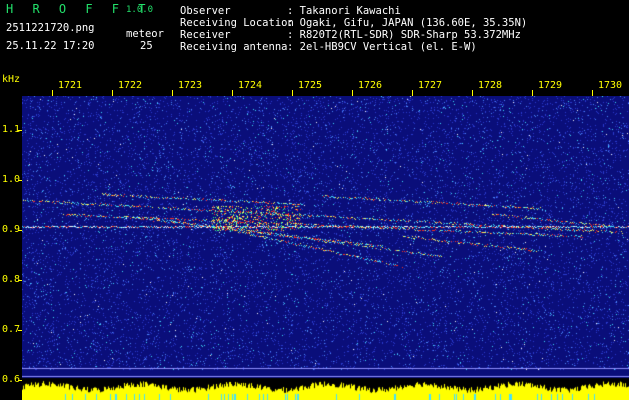  What do you see at coordinates (237, 23) in the screenshot?
I see `field-label-location: Receiving Location` at bounding box center [237, 23].